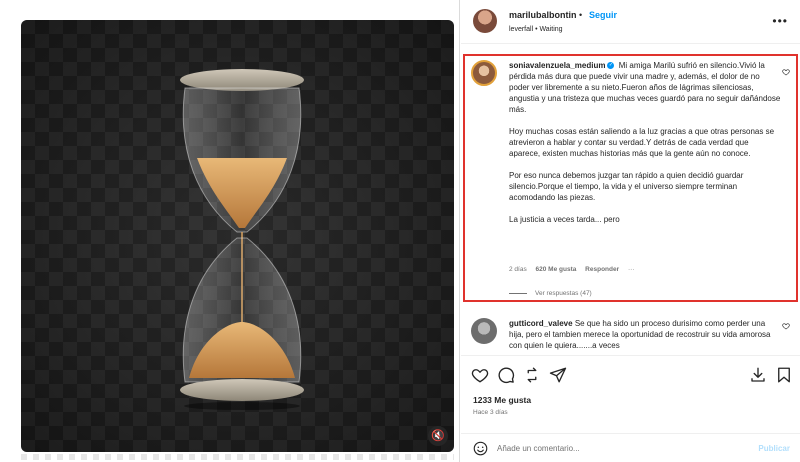 Image resolution: width=800 pixels, height=462 pixels. I want to click on download-icon, so click(758, 375).